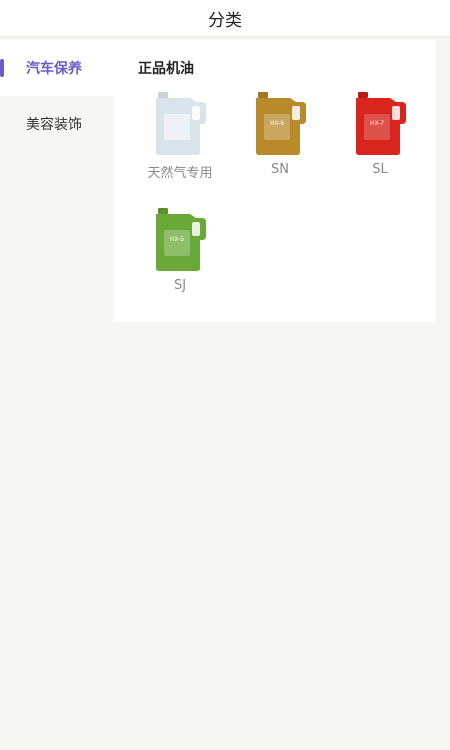  Describe the element at coordinates (177, 240) in the screenshot. I see `jug-badge-text: HX-5` at that location.